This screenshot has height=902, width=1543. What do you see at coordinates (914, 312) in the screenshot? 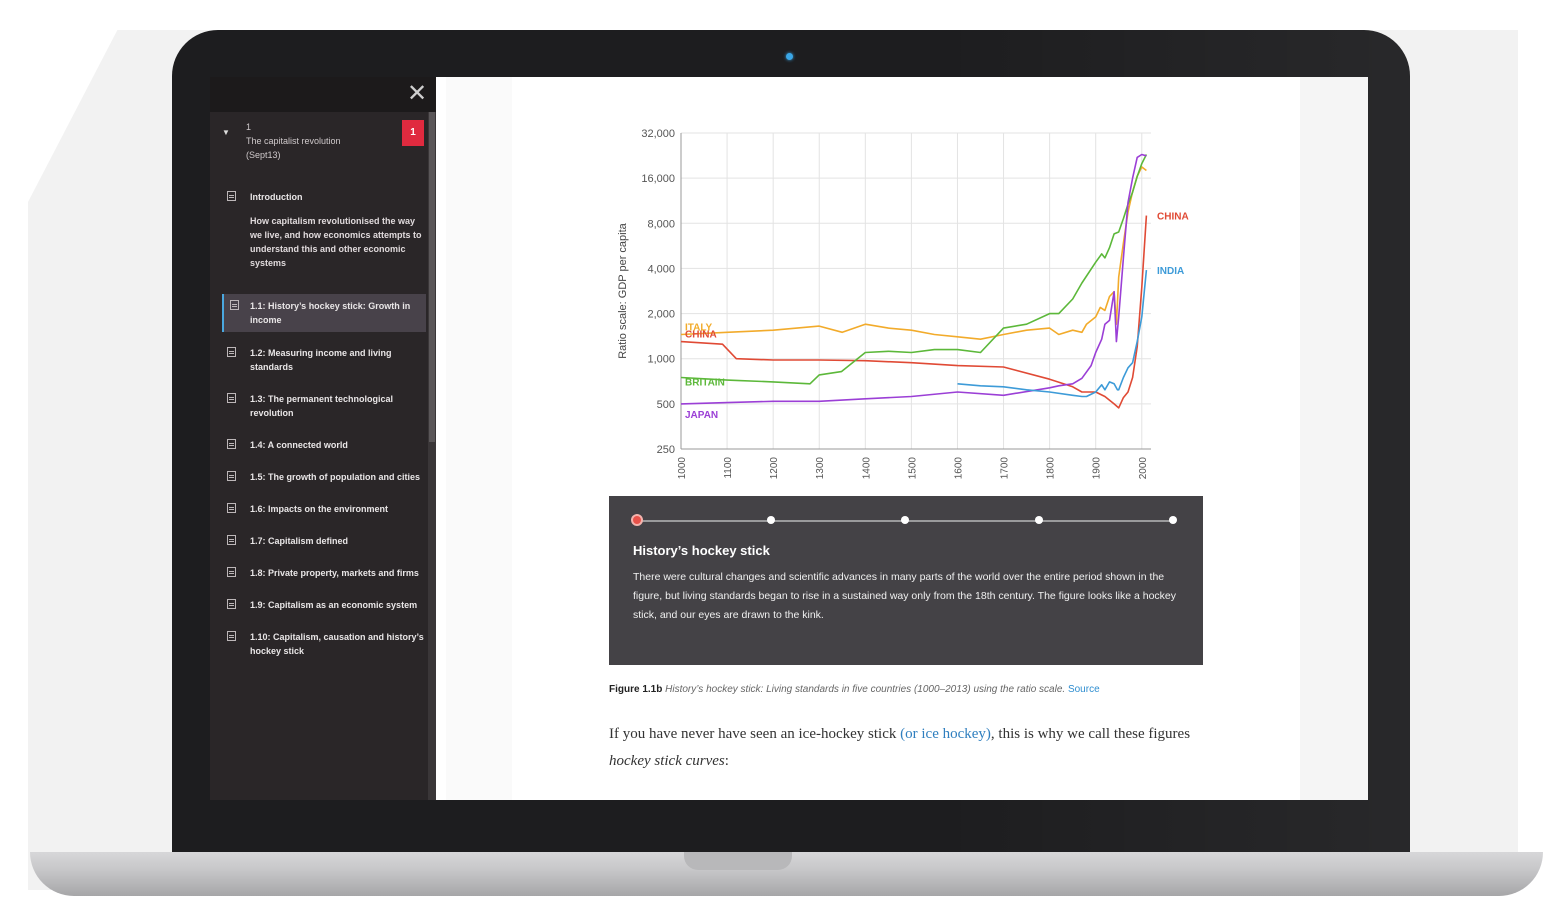
I see `series-line-china` at bounding box center [914, 312].